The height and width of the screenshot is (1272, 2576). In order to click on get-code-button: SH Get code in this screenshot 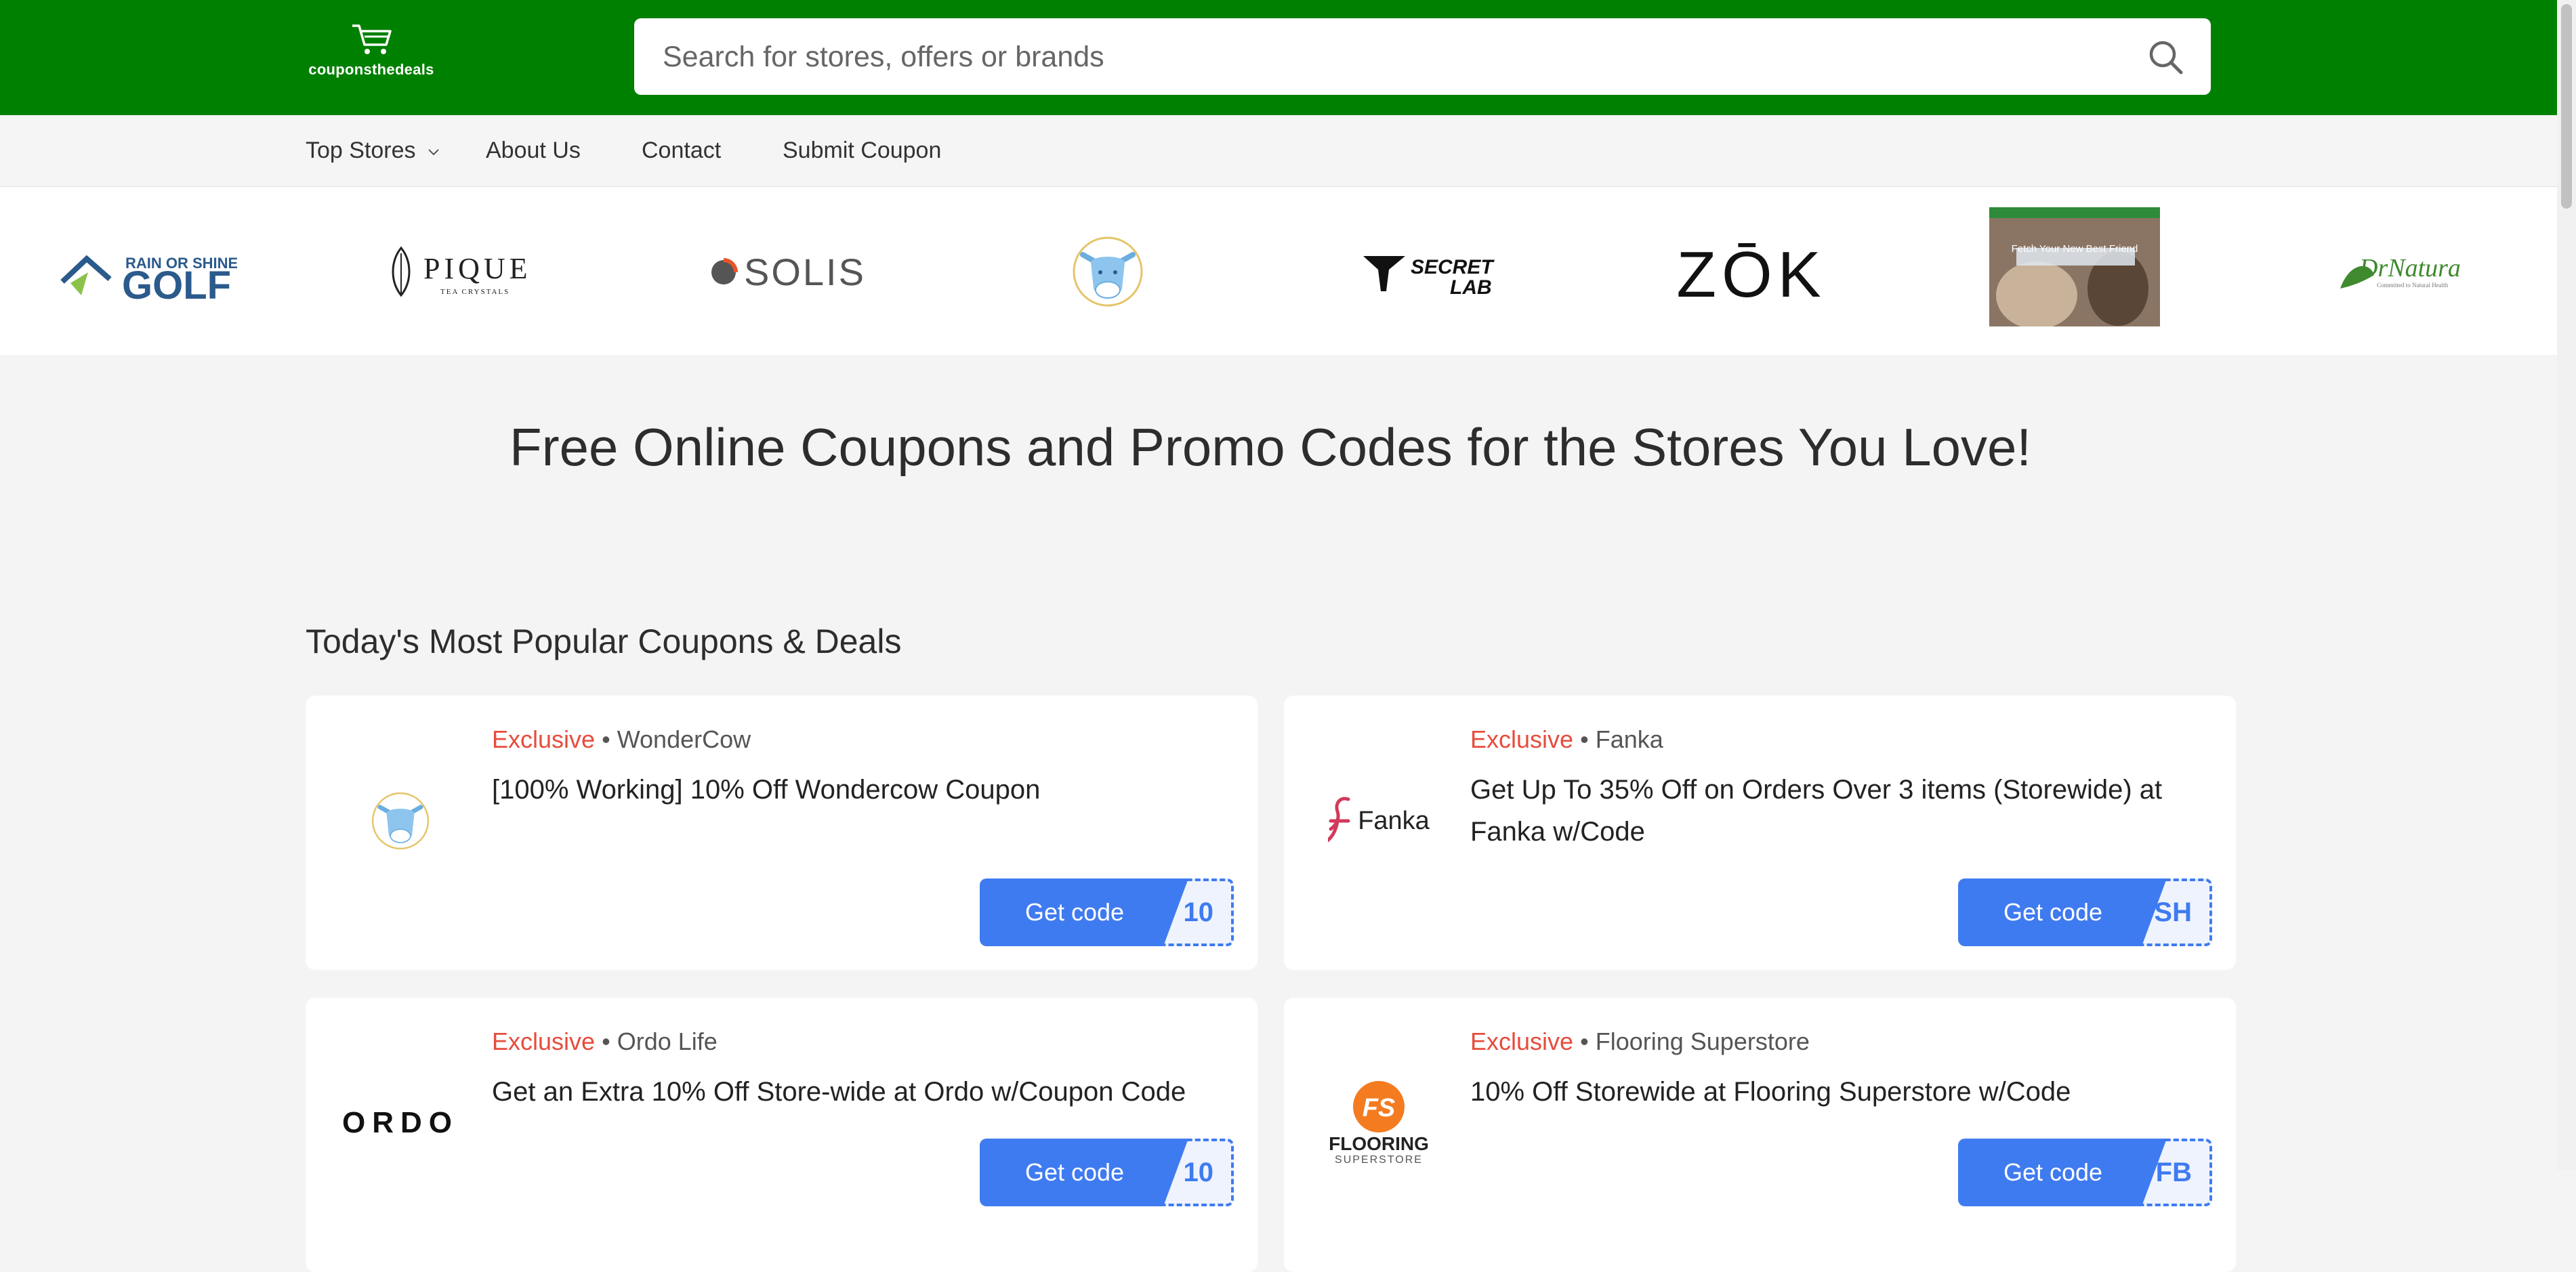, I will do `click(2085, 912)`.